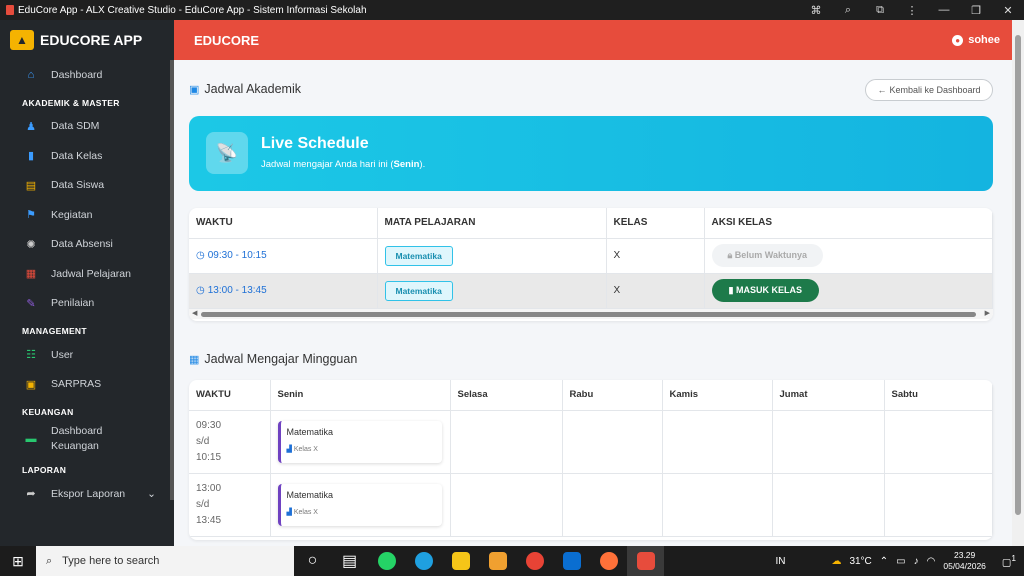  What do you see at coordinates (848, 10) in the screenshot?
I see `search-icon: ⌕` at bounding box center [848, 10].